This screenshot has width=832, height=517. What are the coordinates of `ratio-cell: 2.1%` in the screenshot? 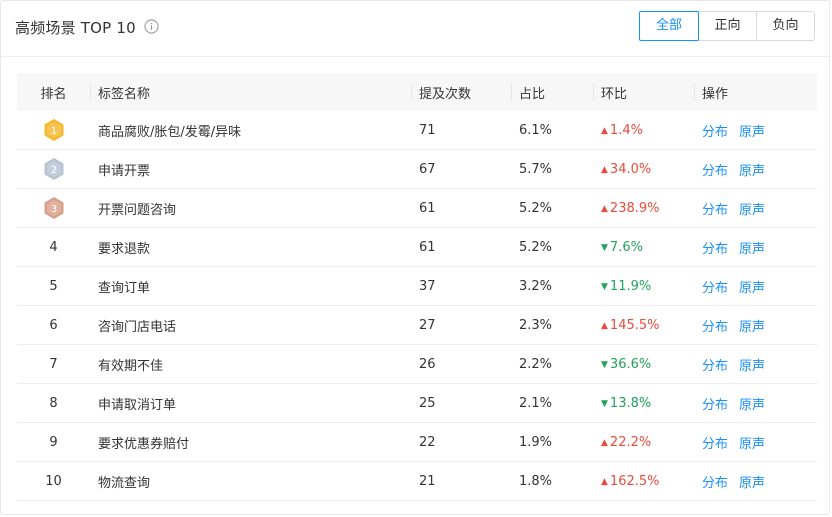 It's located at (552, 403).